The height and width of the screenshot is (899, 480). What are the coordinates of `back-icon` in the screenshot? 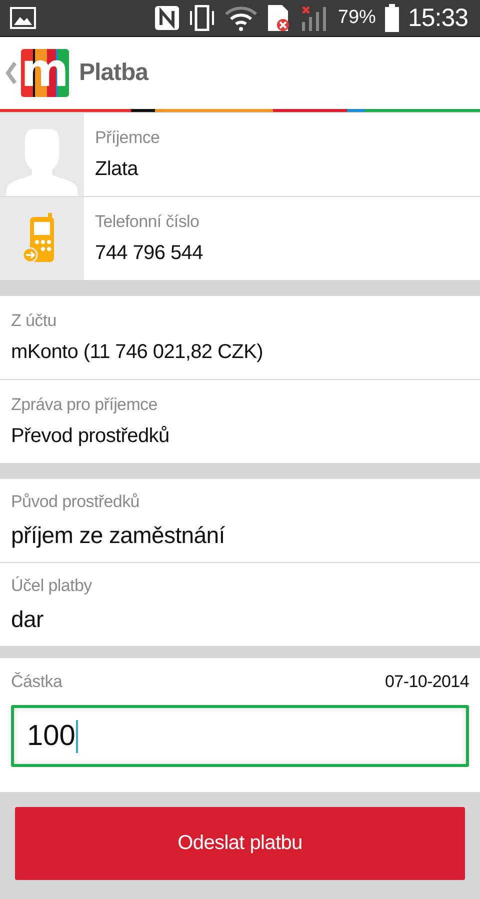 It's located at (11, 73).